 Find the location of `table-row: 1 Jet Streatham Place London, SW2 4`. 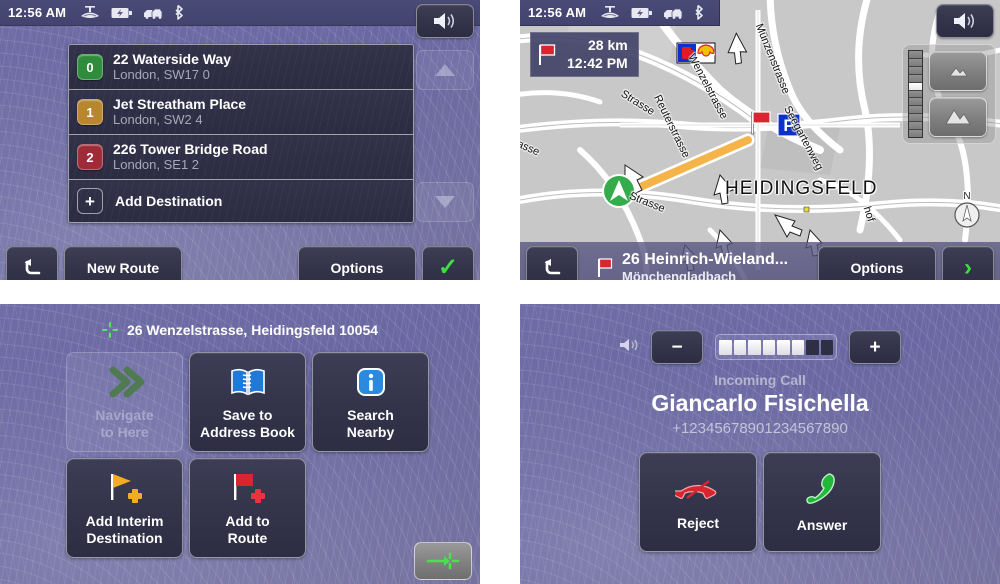

table-row: 1 Jet Streatham Place London, SW2 4 is located at coordinates (241, 112).